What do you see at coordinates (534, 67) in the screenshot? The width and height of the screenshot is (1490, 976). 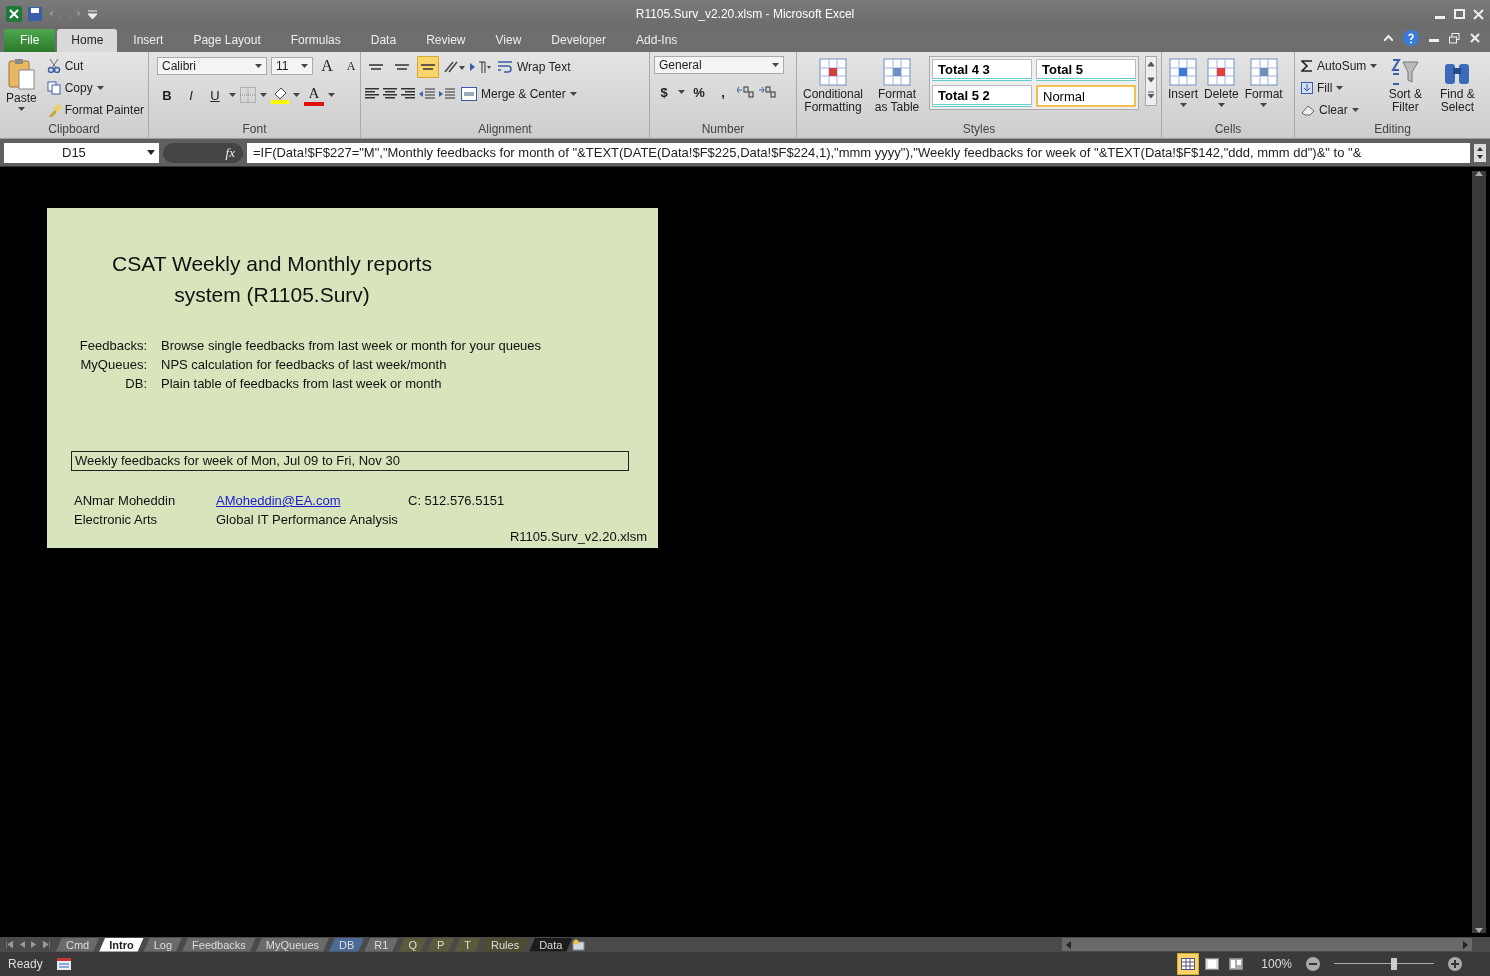 I see `wrap-text-button: Wrap Text` at bounding box center [534, 67].